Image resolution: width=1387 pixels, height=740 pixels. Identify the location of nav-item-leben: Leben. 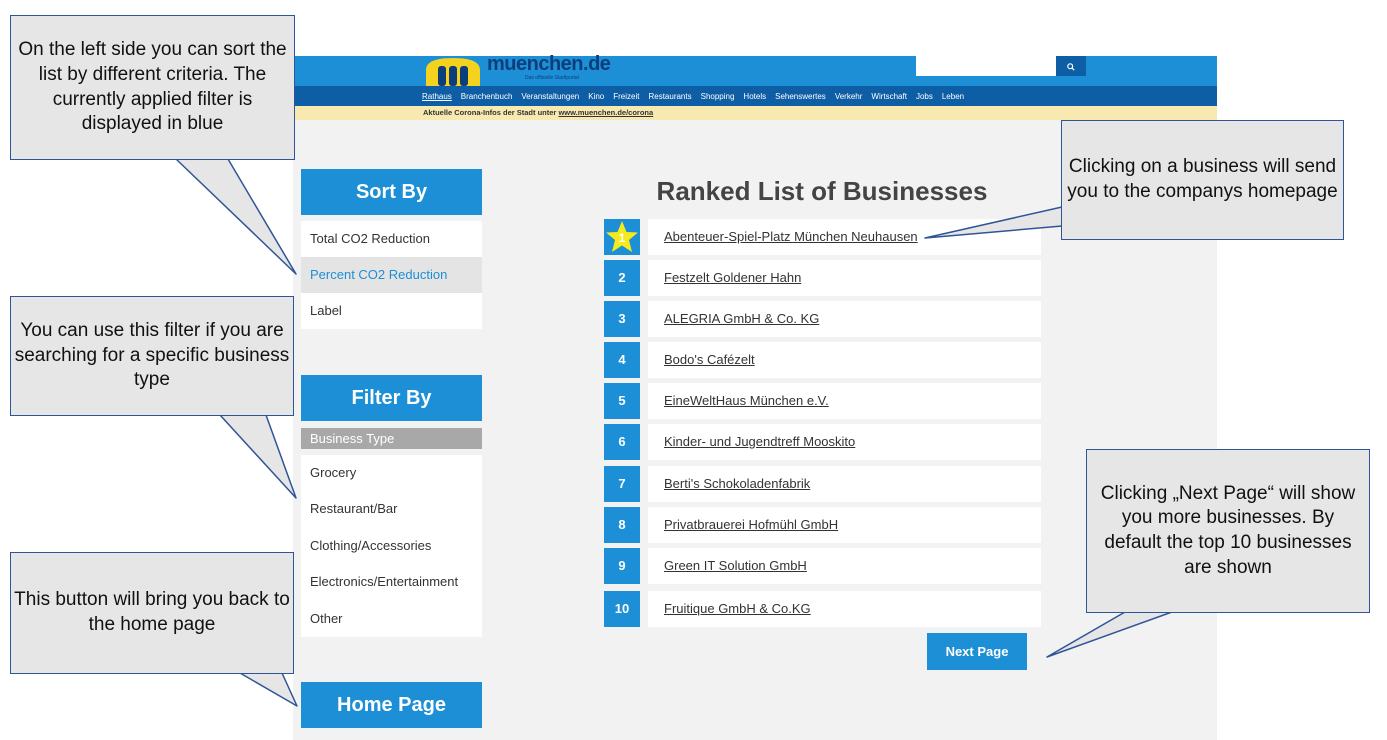
(953, 96).